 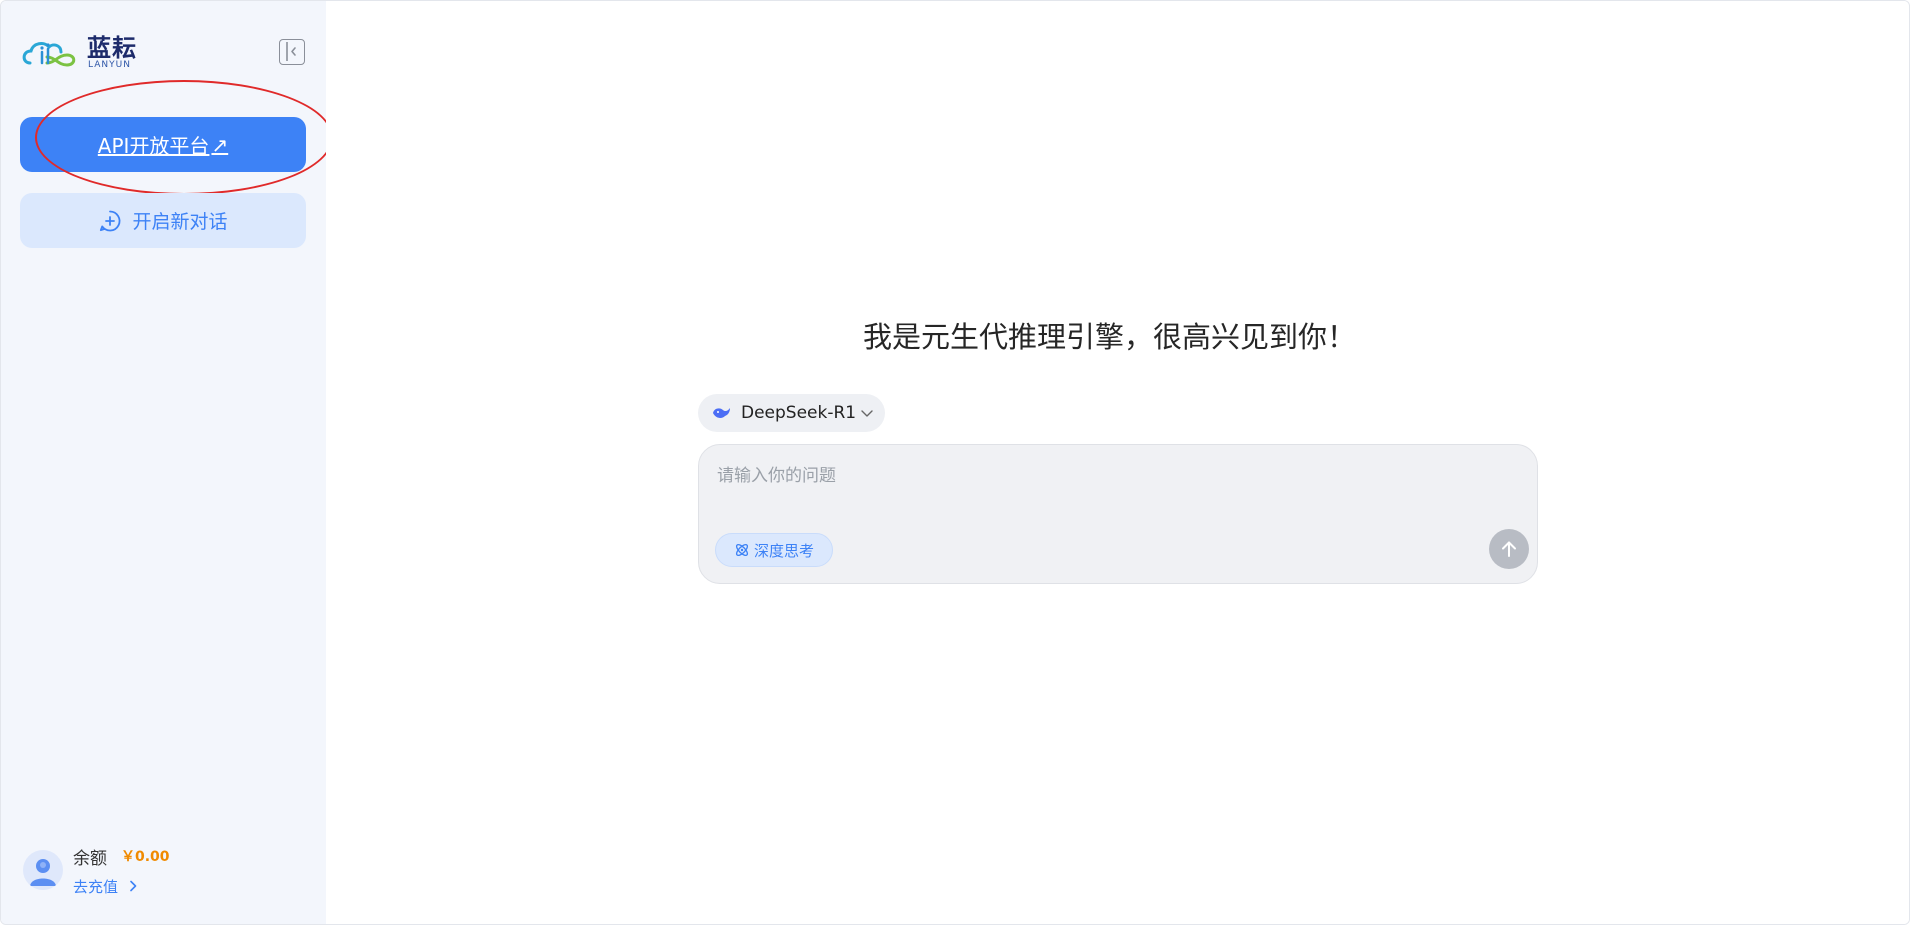 What do you see at coordinates (153, 146) in the screenshot?
I see `api-platform-label: API开放平台` at bounding box center [153, 146].